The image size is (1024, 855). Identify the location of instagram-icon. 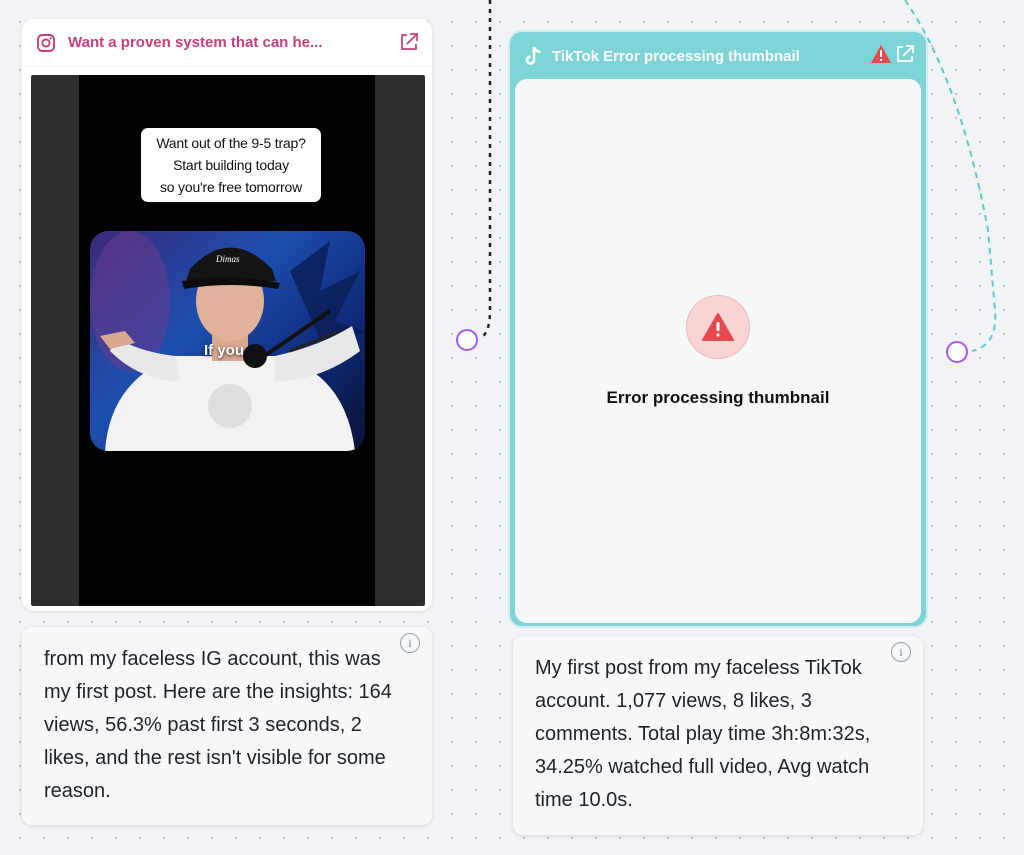
(46, 43).